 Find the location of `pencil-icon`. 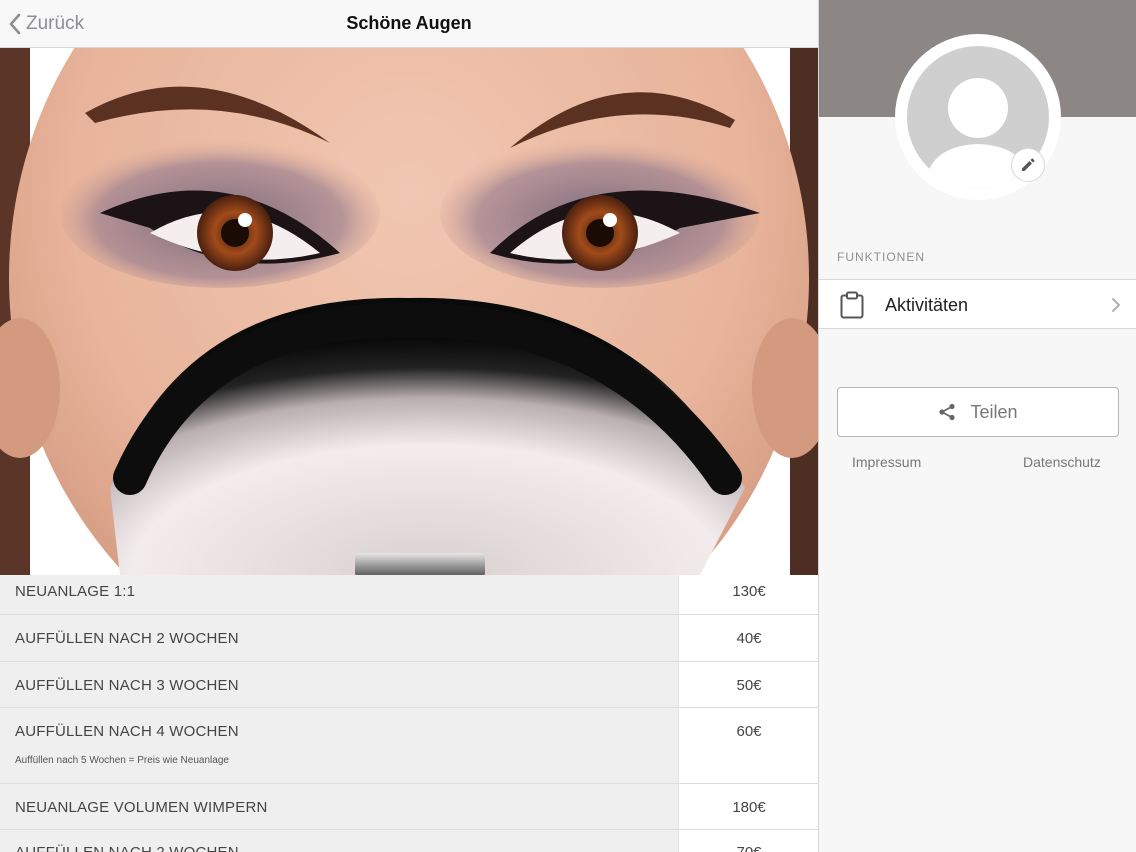

pencil-icon is located at coordinates (1028, 164).